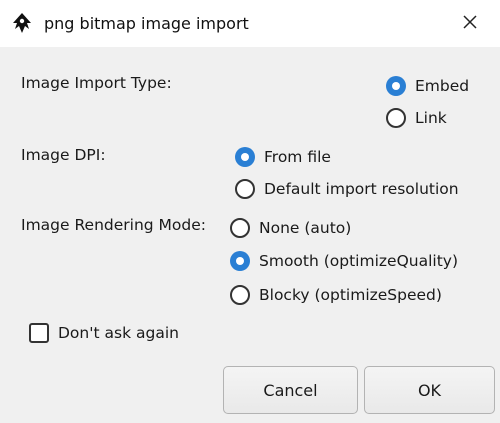  Describe the element at coordinates (290, 390) in the screenshot. I see `cancel-button: Cancel` at that location.